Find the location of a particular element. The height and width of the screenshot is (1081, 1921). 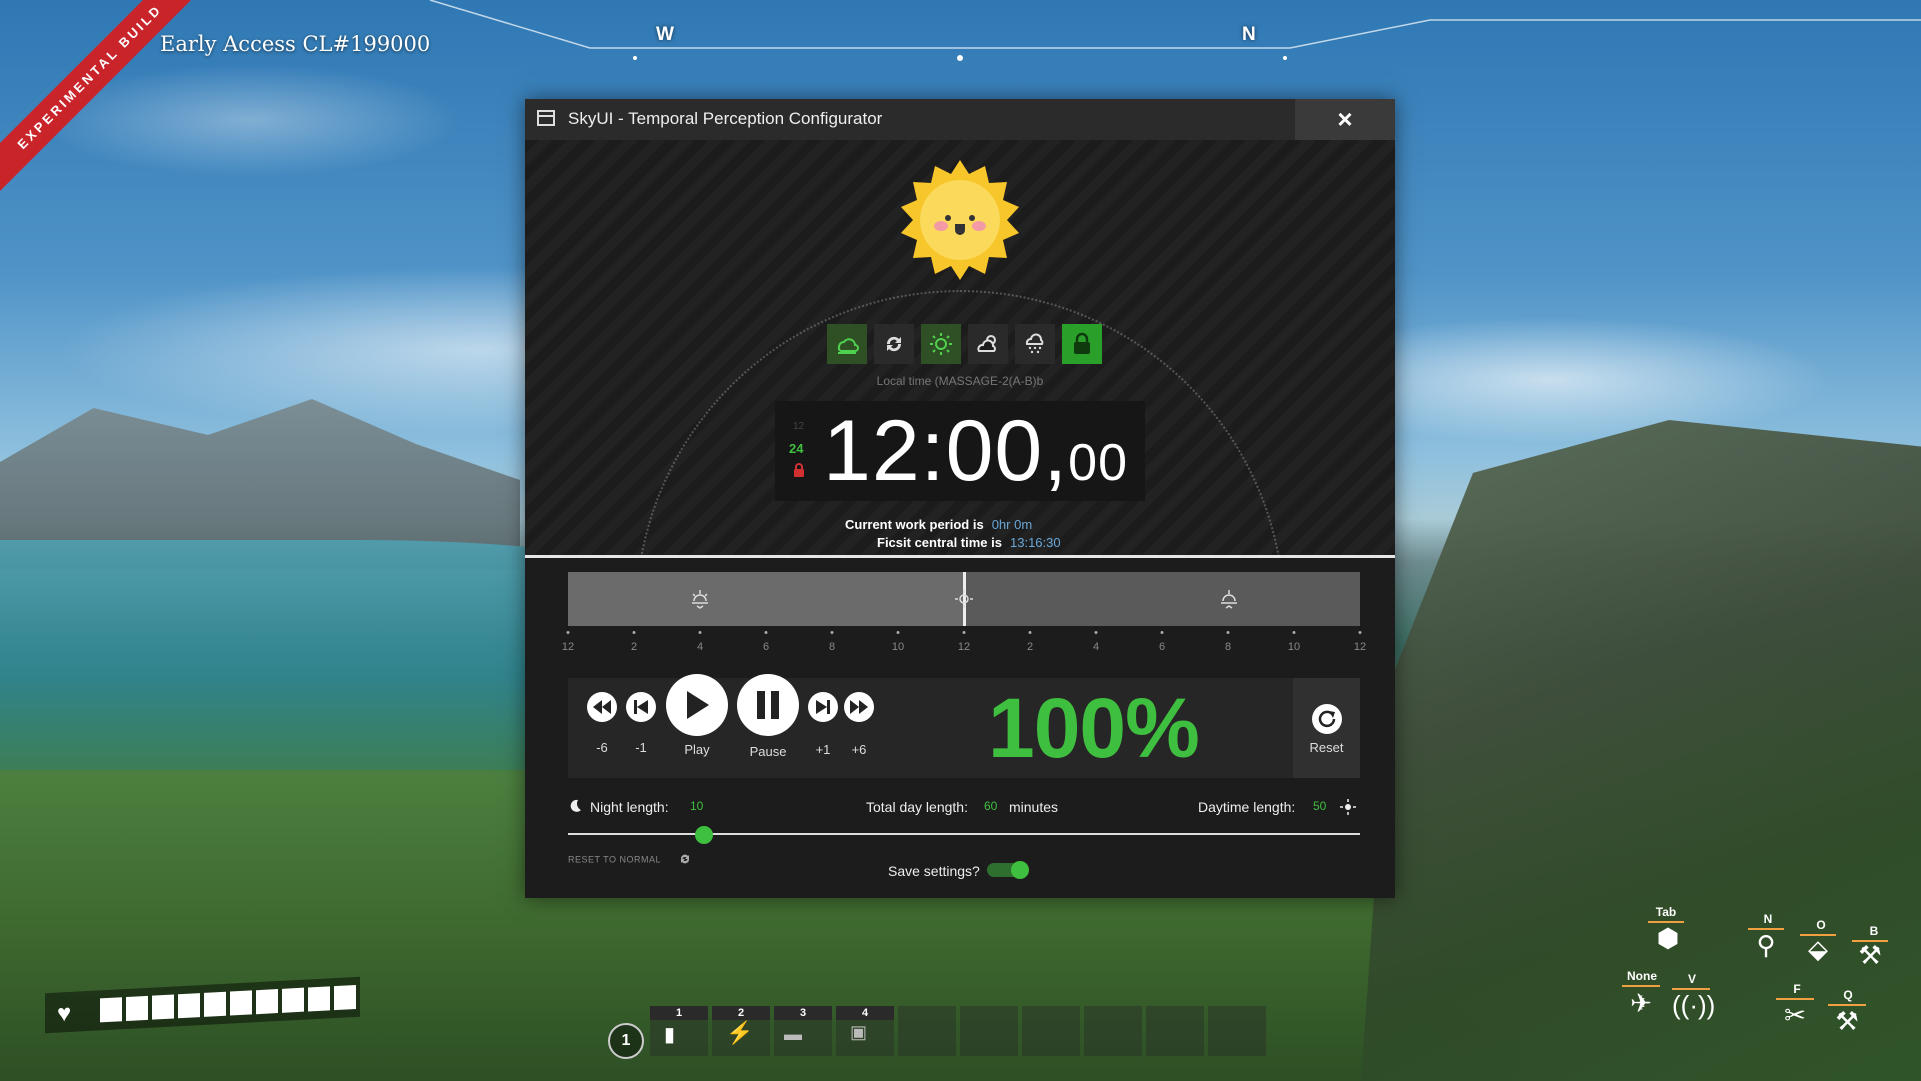

clock-lock-icon is located at coordinates (799, 471).